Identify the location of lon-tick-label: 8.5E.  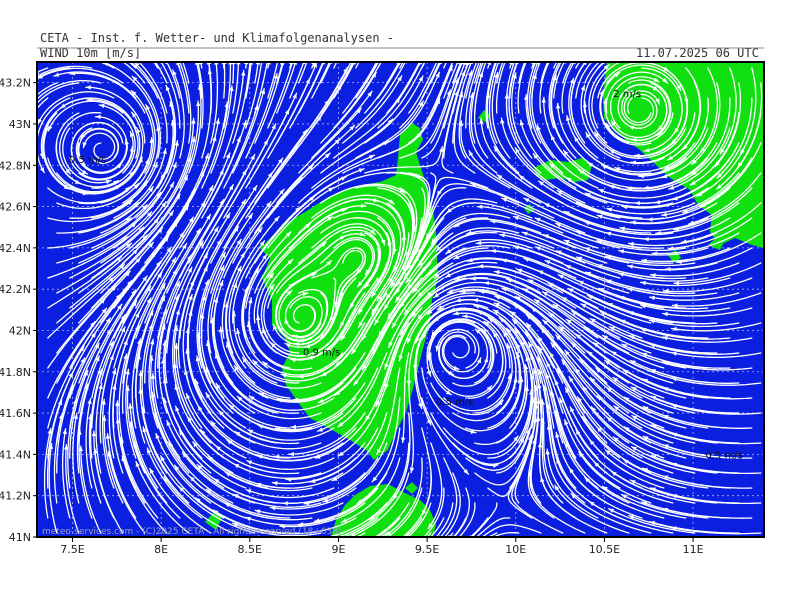
(250, 549).